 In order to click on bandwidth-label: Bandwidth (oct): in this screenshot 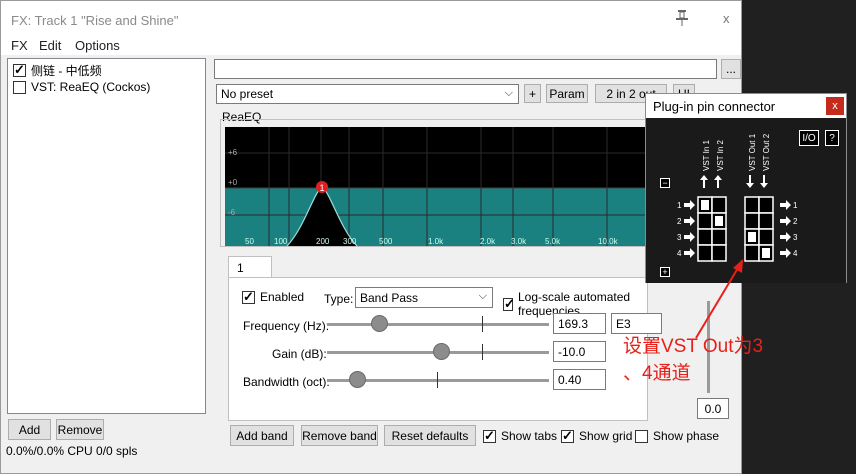, I will do `click(286, 382)`.